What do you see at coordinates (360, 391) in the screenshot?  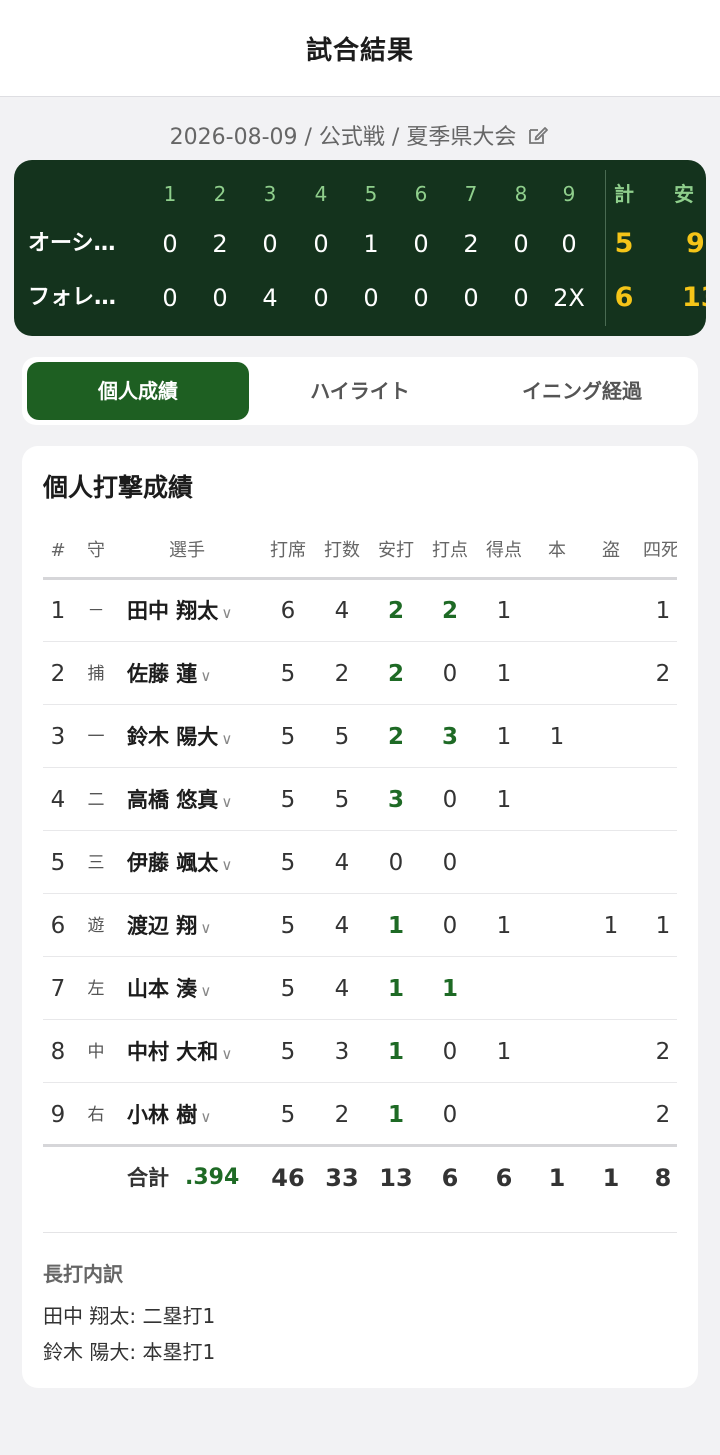 I see `tab-highlights: ハイライト` at bounding box center [360, 391].